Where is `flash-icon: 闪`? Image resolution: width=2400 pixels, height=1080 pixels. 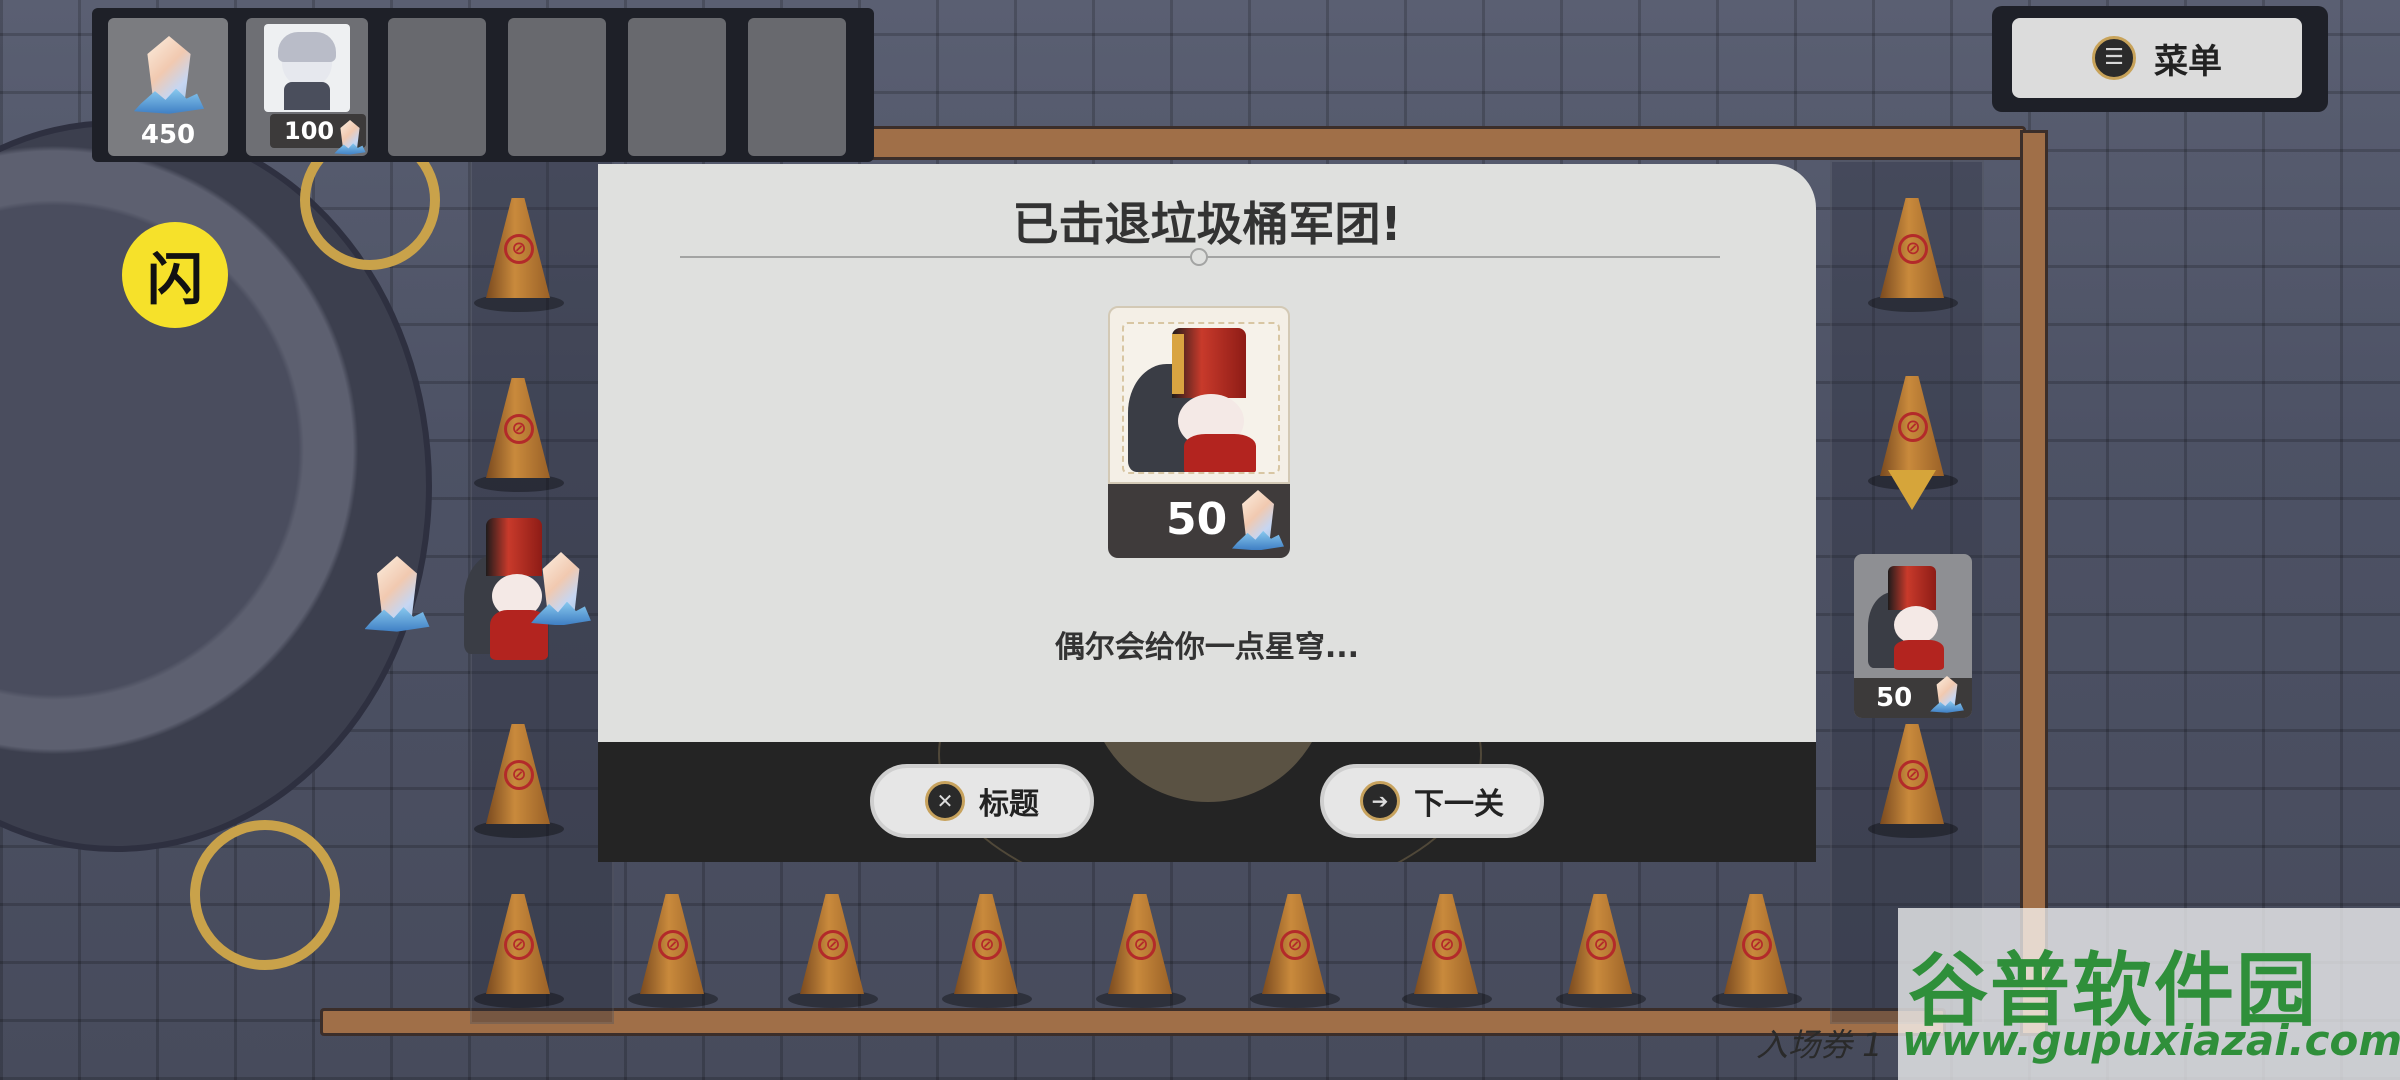
flash-icon: 闪 is located at coordinates (175, 280).